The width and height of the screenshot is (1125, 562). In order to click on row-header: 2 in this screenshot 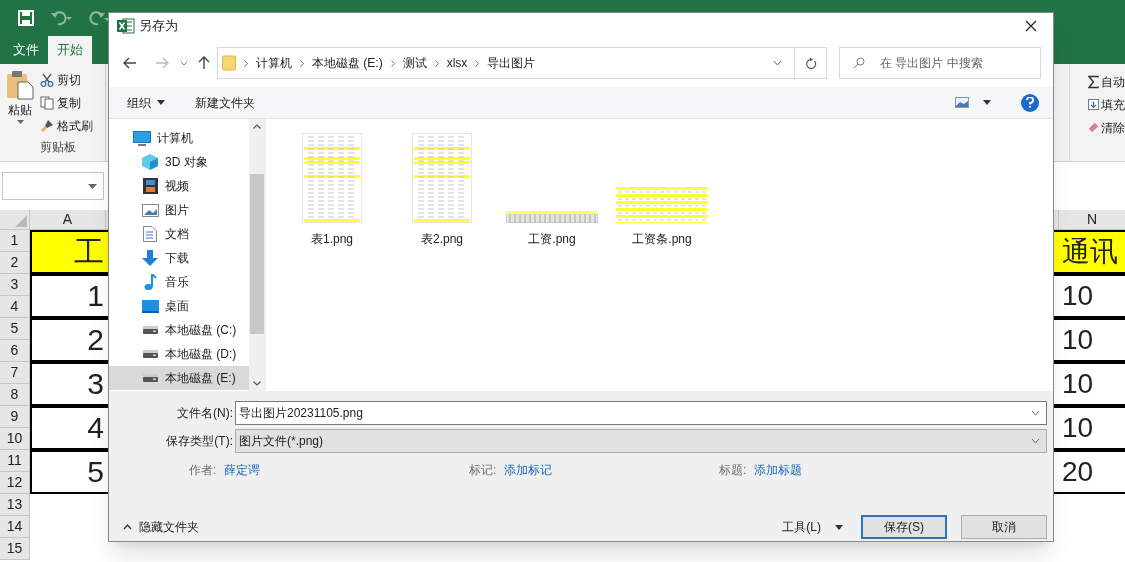, I will do `click(15, 263)`.